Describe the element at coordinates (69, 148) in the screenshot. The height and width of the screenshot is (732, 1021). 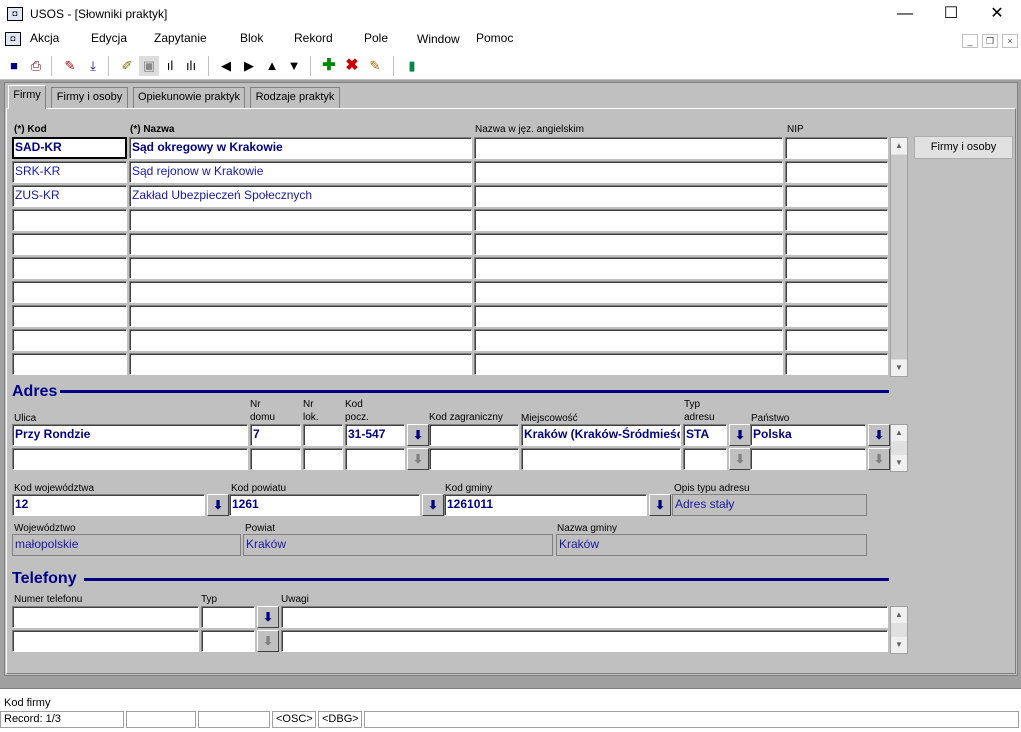
I see `company-kod-cell: SAD-KR` at that location.